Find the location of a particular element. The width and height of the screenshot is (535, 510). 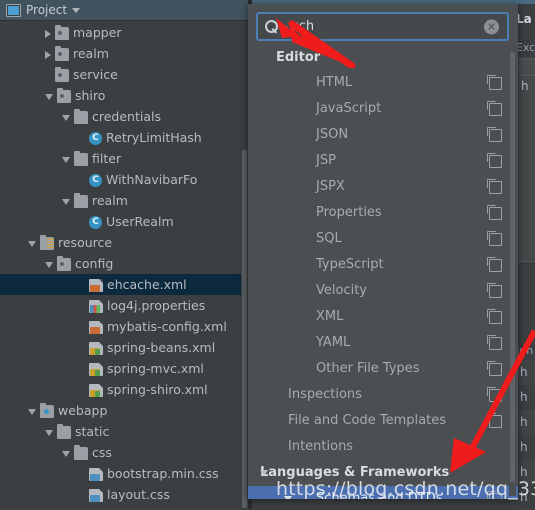

tree-row: spring-beans.xml is located at coordinates (120, 347).